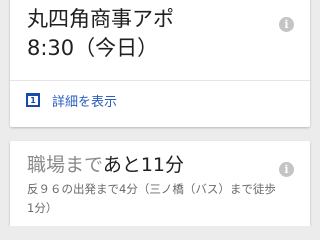 The height and width of the screenshot is (240, 320). I want to click on commute-title: 職場まであと11分, so click(105, 165).